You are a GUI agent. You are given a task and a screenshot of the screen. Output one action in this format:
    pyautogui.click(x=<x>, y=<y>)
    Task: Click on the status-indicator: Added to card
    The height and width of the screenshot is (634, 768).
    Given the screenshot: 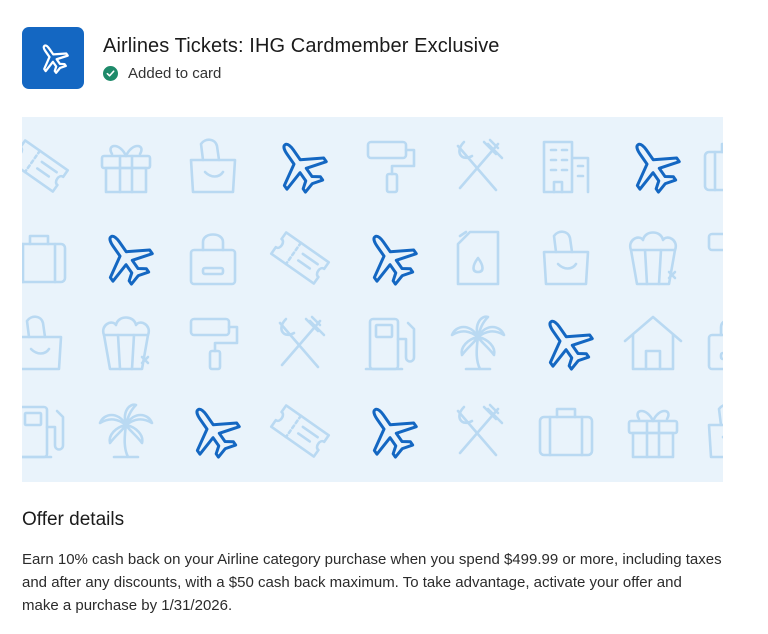 What is the action you would take?
    pyautogui.click(x=162, y=73)
    